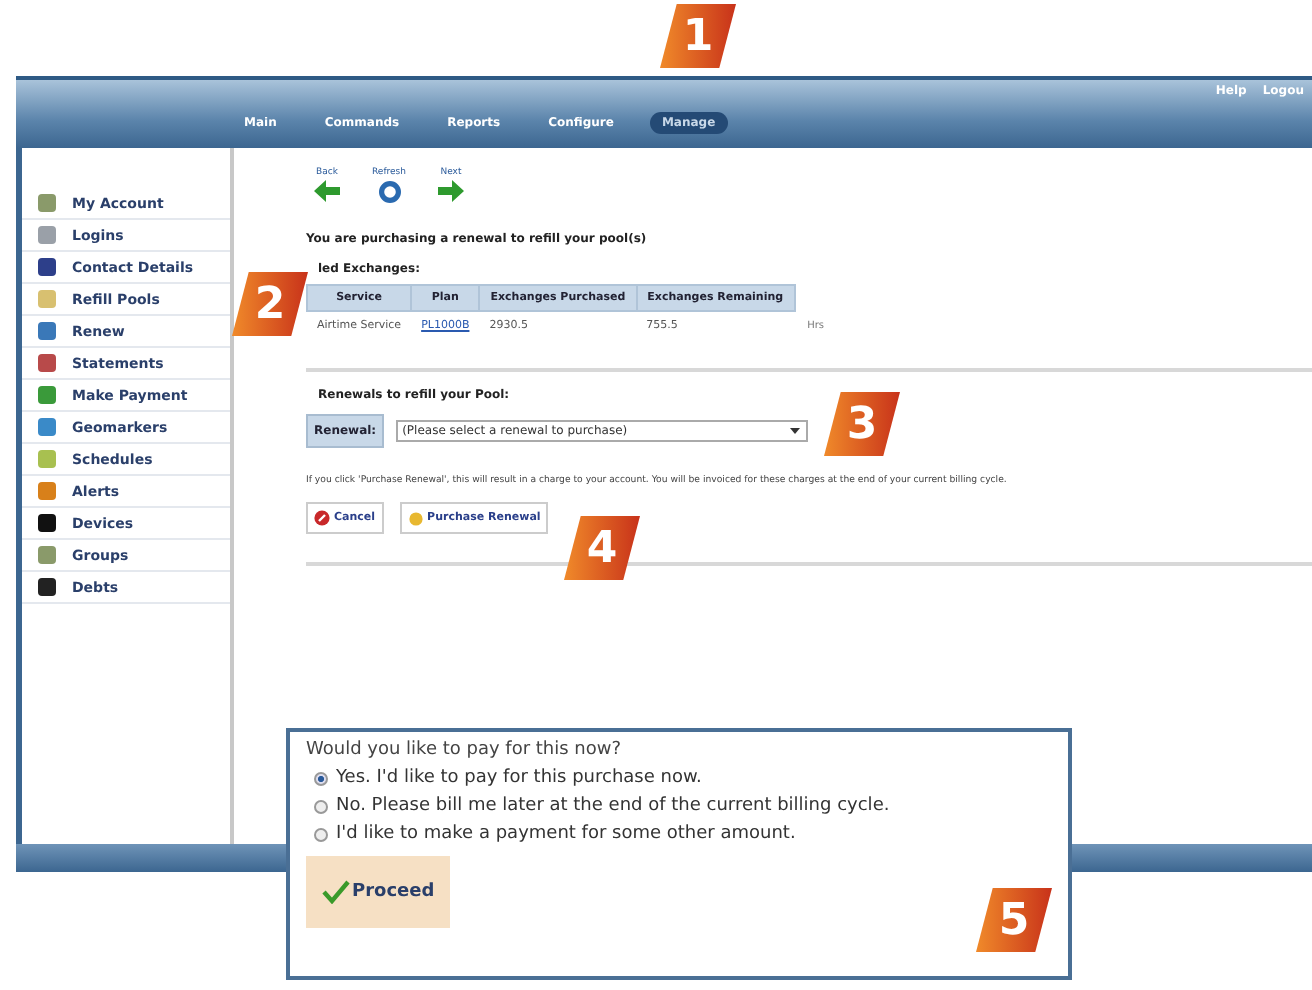  Describe the element at coordinates (389, 192) in the screenshot. I see `refresh-icon` at that location.